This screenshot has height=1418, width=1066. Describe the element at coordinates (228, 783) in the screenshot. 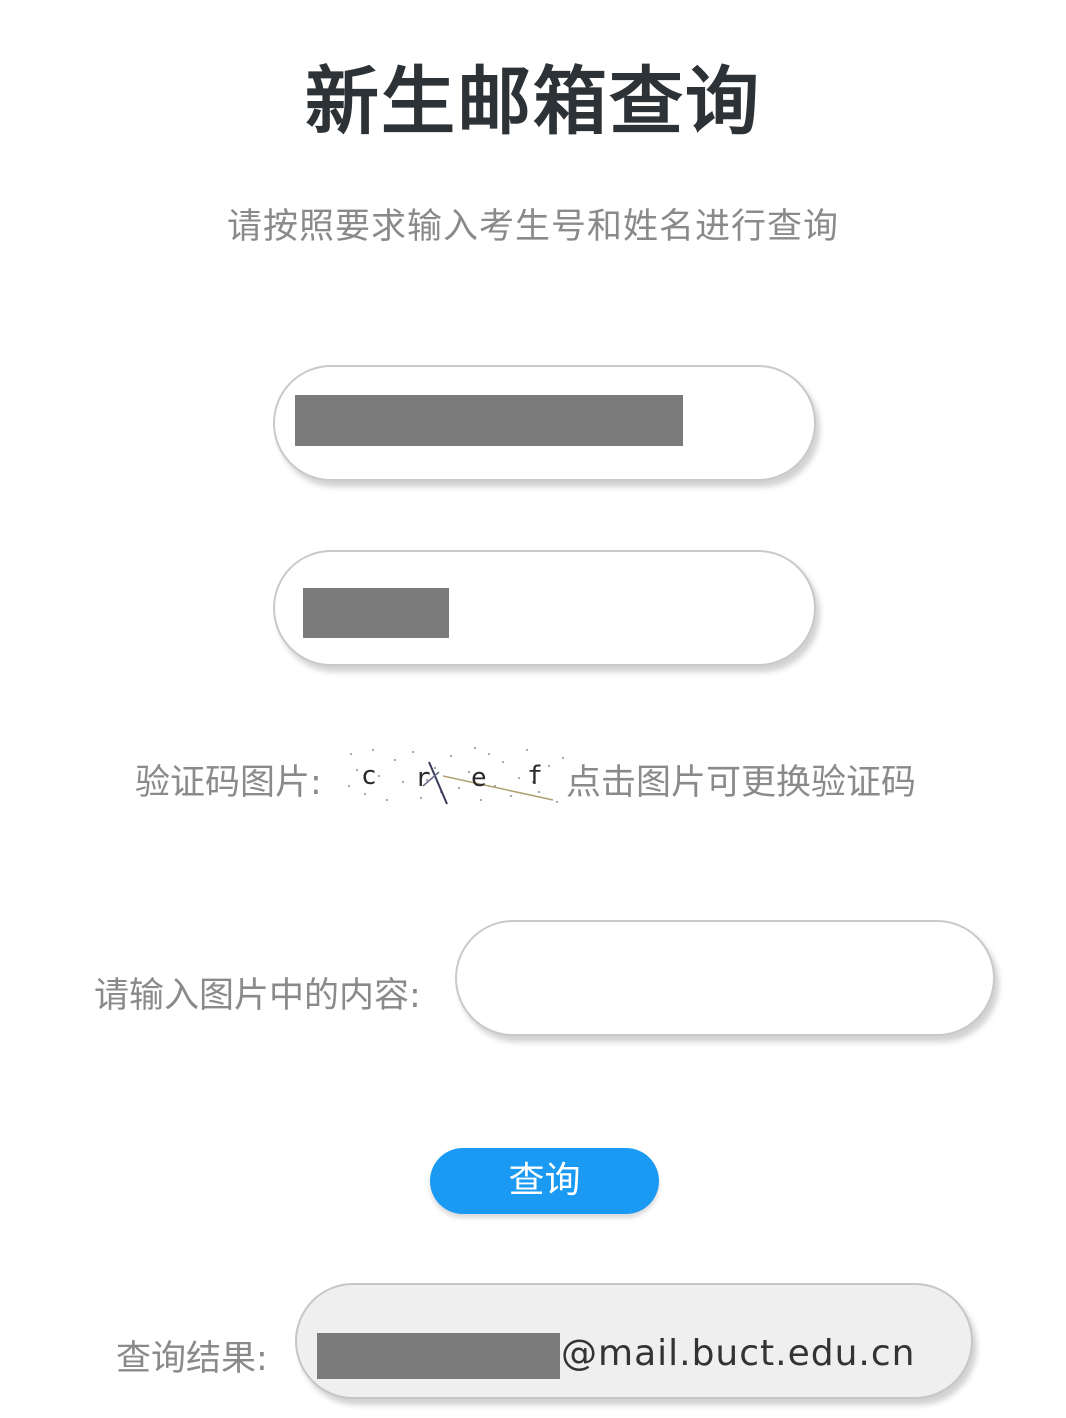

I see `captcha-label: 验证码图片:` at that location.